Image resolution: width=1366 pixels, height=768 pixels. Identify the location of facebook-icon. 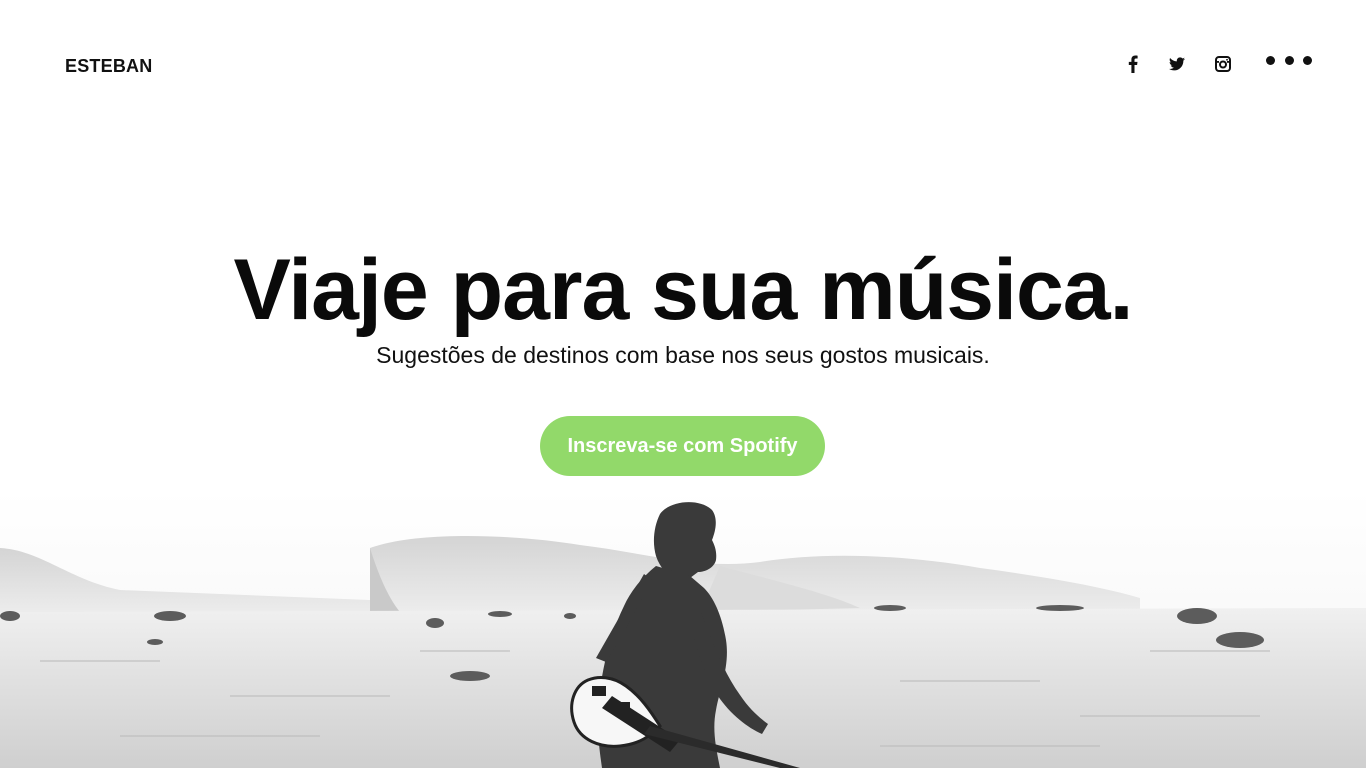
(1133, 64).